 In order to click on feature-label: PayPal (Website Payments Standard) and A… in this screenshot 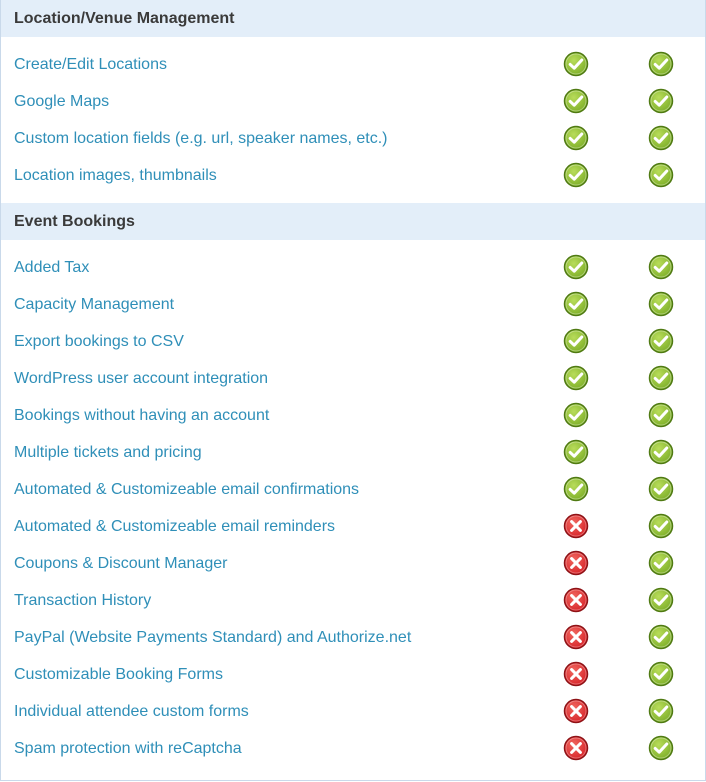, I will do `click(206, 638)`.